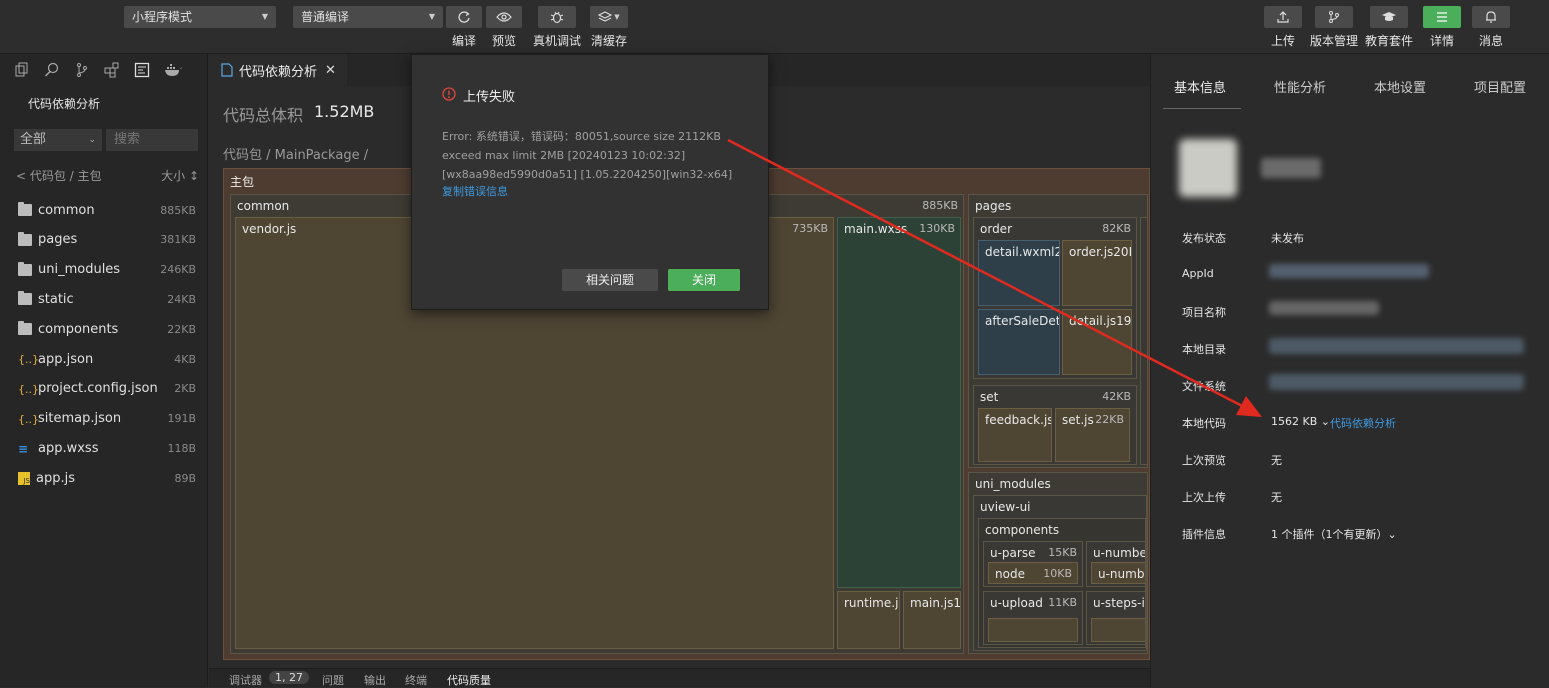 Image resolution: width=1549 pixels, height=688 pixels. I want to click on treemap-detail-wxml: detail.wxml23l, so click(1019, 273).